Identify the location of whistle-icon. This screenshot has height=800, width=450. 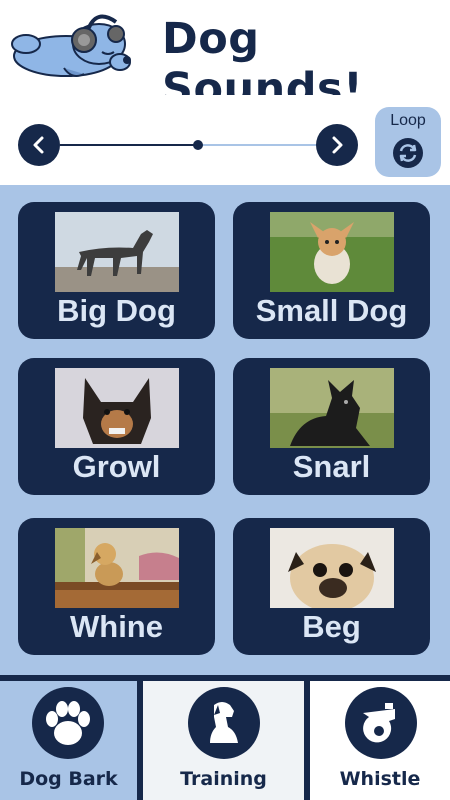
(381, 723).